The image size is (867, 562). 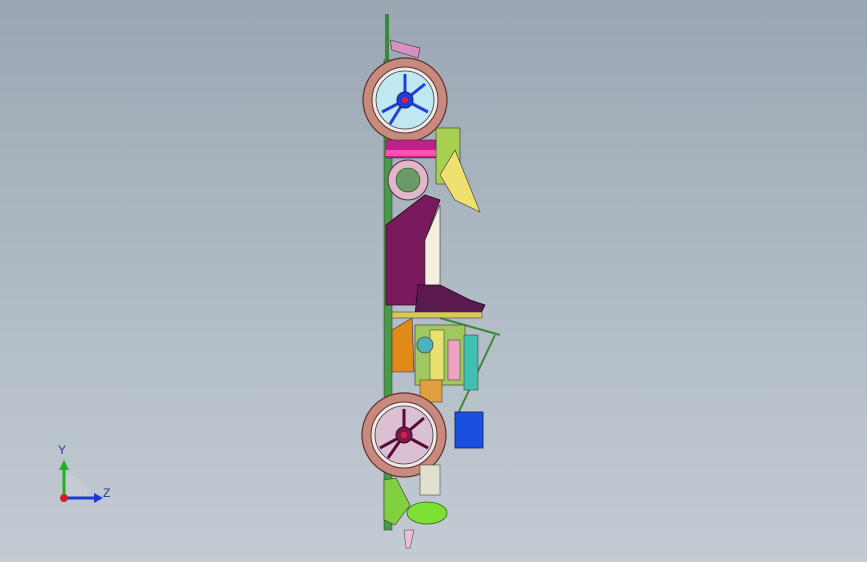 What do you see at coordinates (430, 480) in the screenshot?
I see `exhaust` at bounding box center [430, 480].